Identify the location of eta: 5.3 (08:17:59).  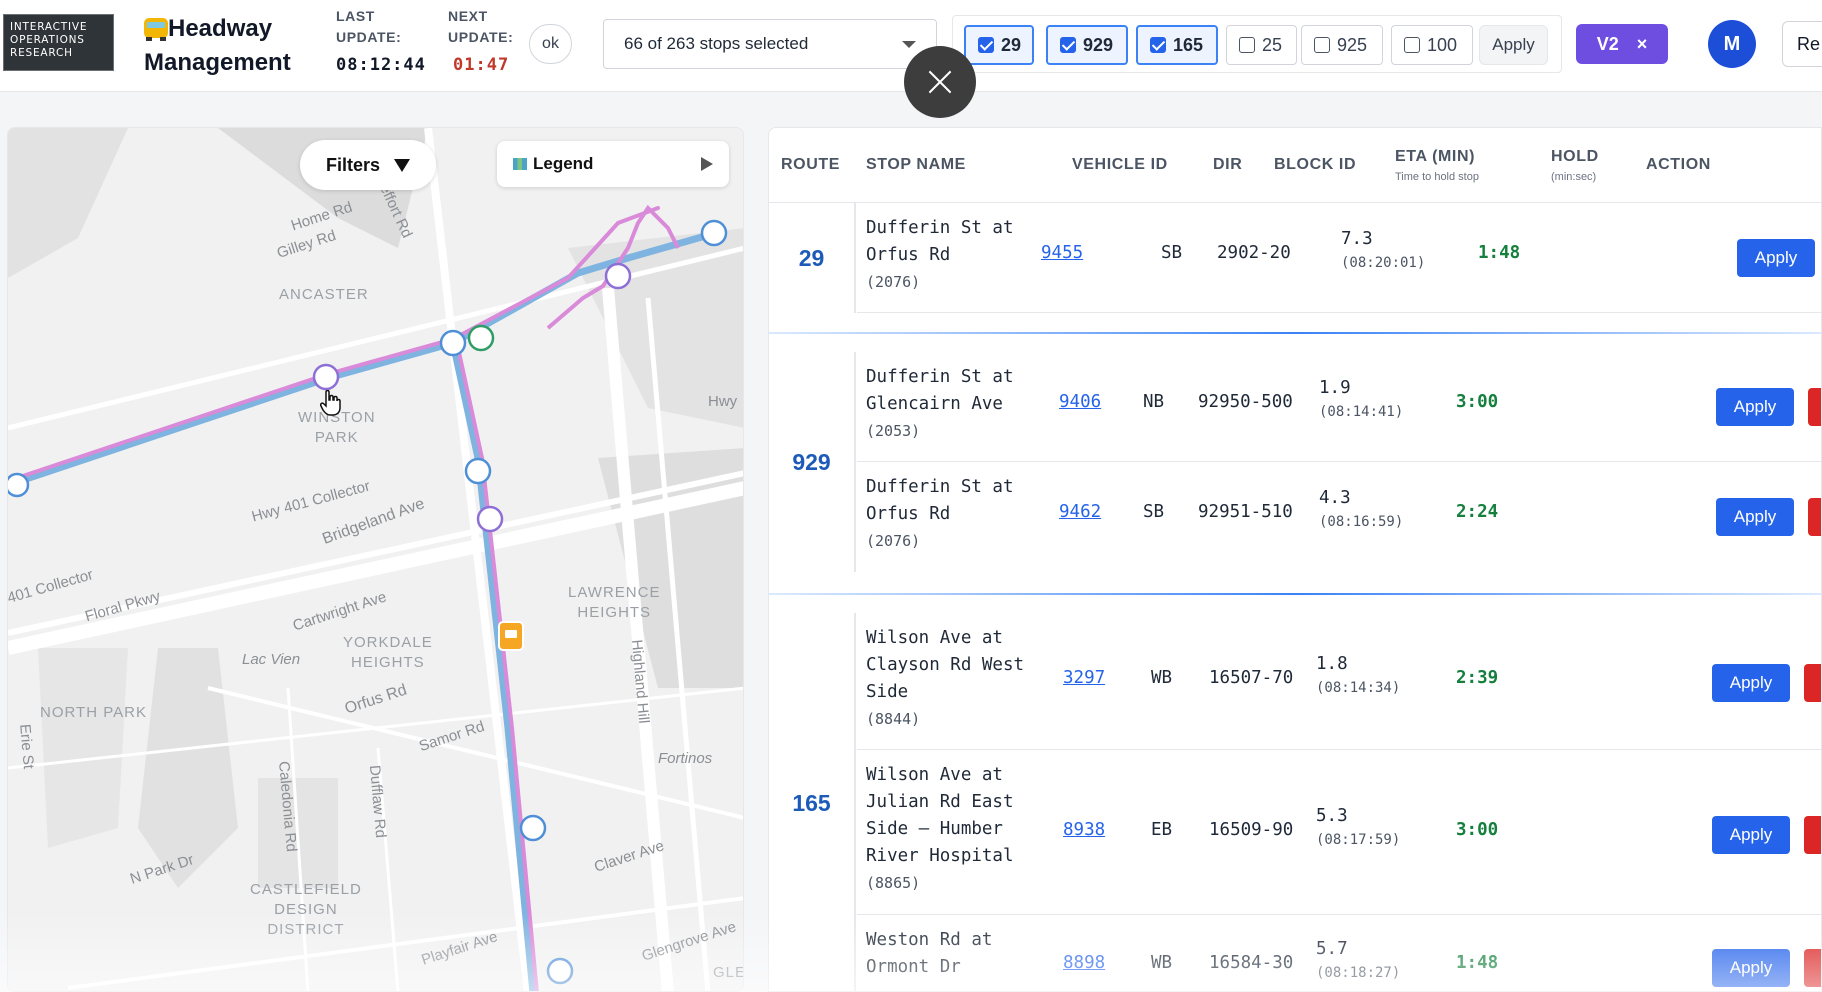
(1358, 827).